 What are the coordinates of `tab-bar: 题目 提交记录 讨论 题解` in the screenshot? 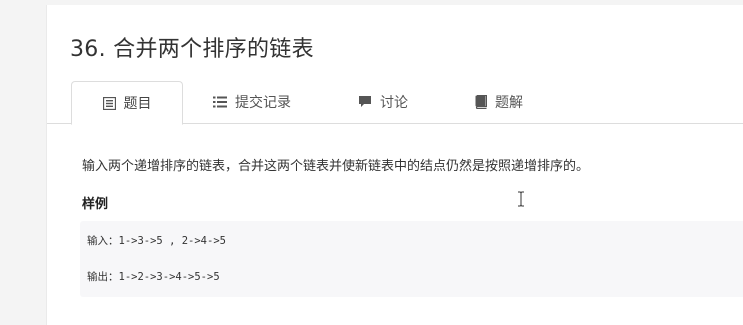 It's located at (395, 103).